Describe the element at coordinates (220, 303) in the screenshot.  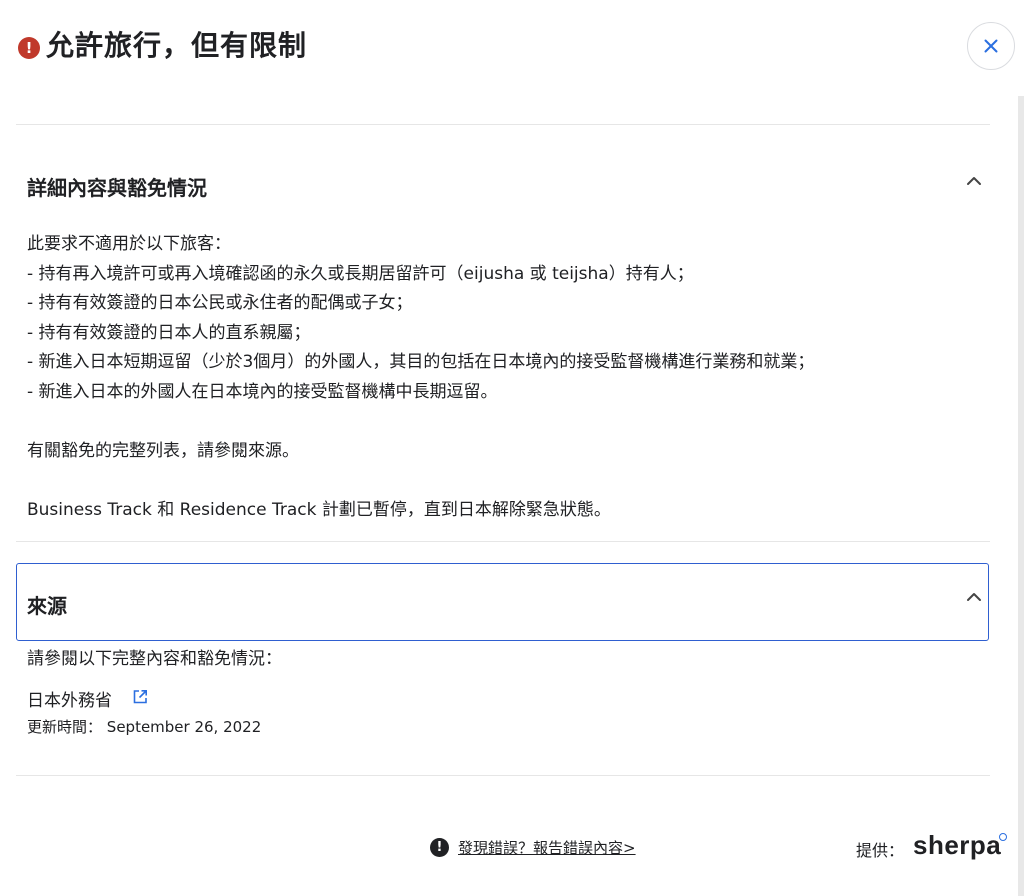
I see `exemption-item: - 持有有效簽證的日本公民或永住者的配偶或子女；` at that location.